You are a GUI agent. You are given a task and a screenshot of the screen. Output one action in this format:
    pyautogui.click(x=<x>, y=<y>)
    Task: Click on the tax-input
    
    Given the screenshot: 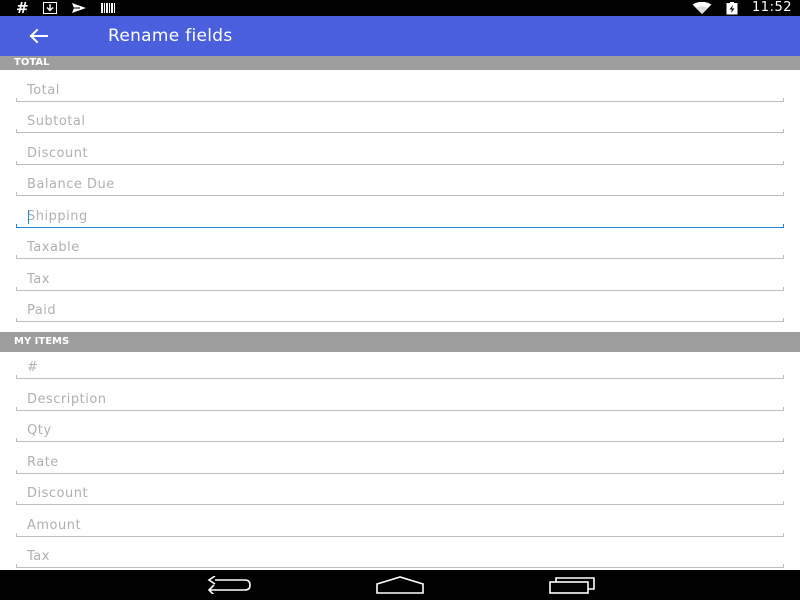 What is the action you would take?
    pyautogui.click(x=400, y=280)
    